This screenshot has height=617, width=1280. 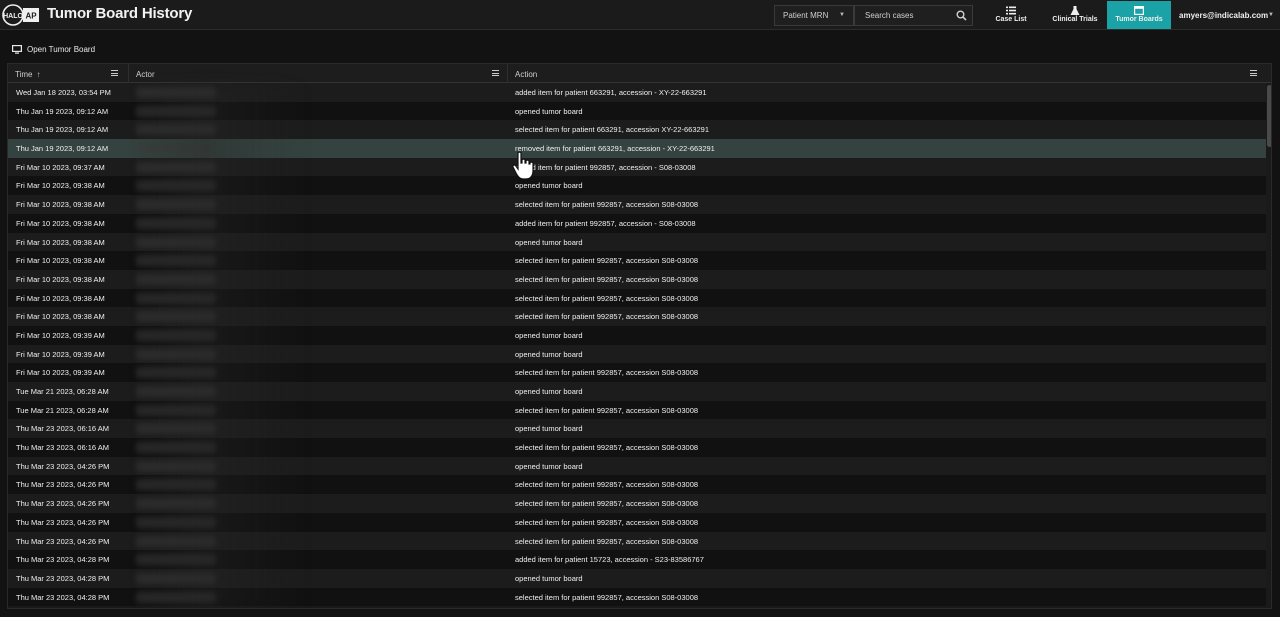 What do you see at coordinates (1011, 10) in the screenshot?
I see `list-icon` at bounding box center [1011, 10].